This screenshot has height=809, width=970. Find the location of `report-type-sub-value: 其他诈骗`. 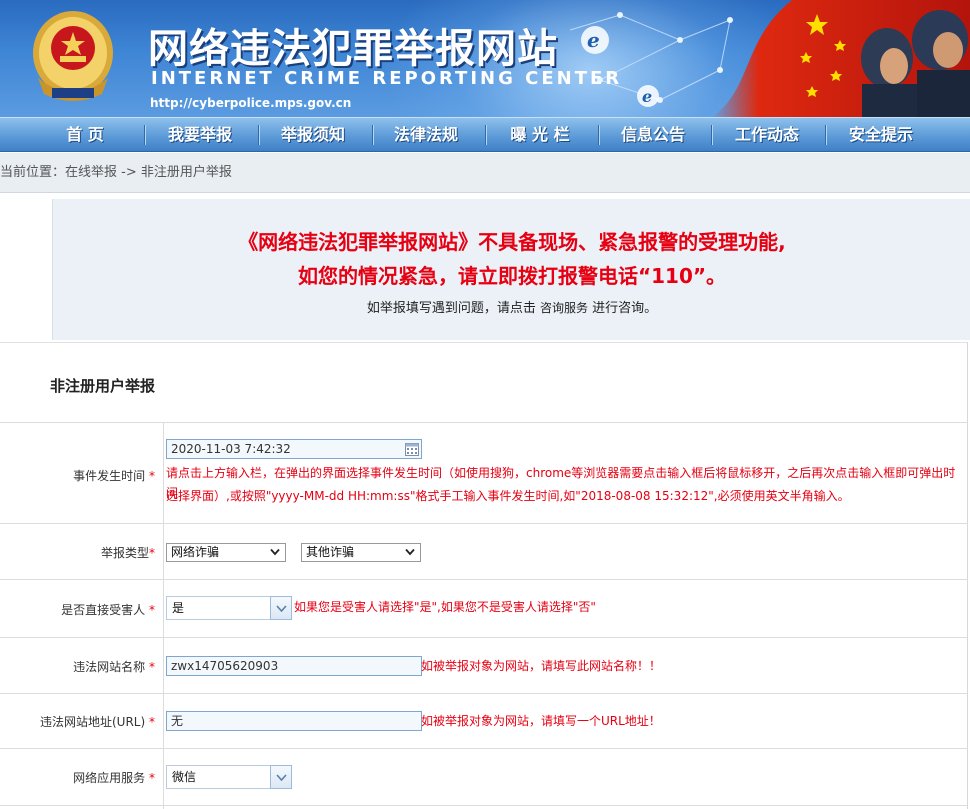

report-type-sub-value: 其他诈骗 is located at coordinates (330, 552).